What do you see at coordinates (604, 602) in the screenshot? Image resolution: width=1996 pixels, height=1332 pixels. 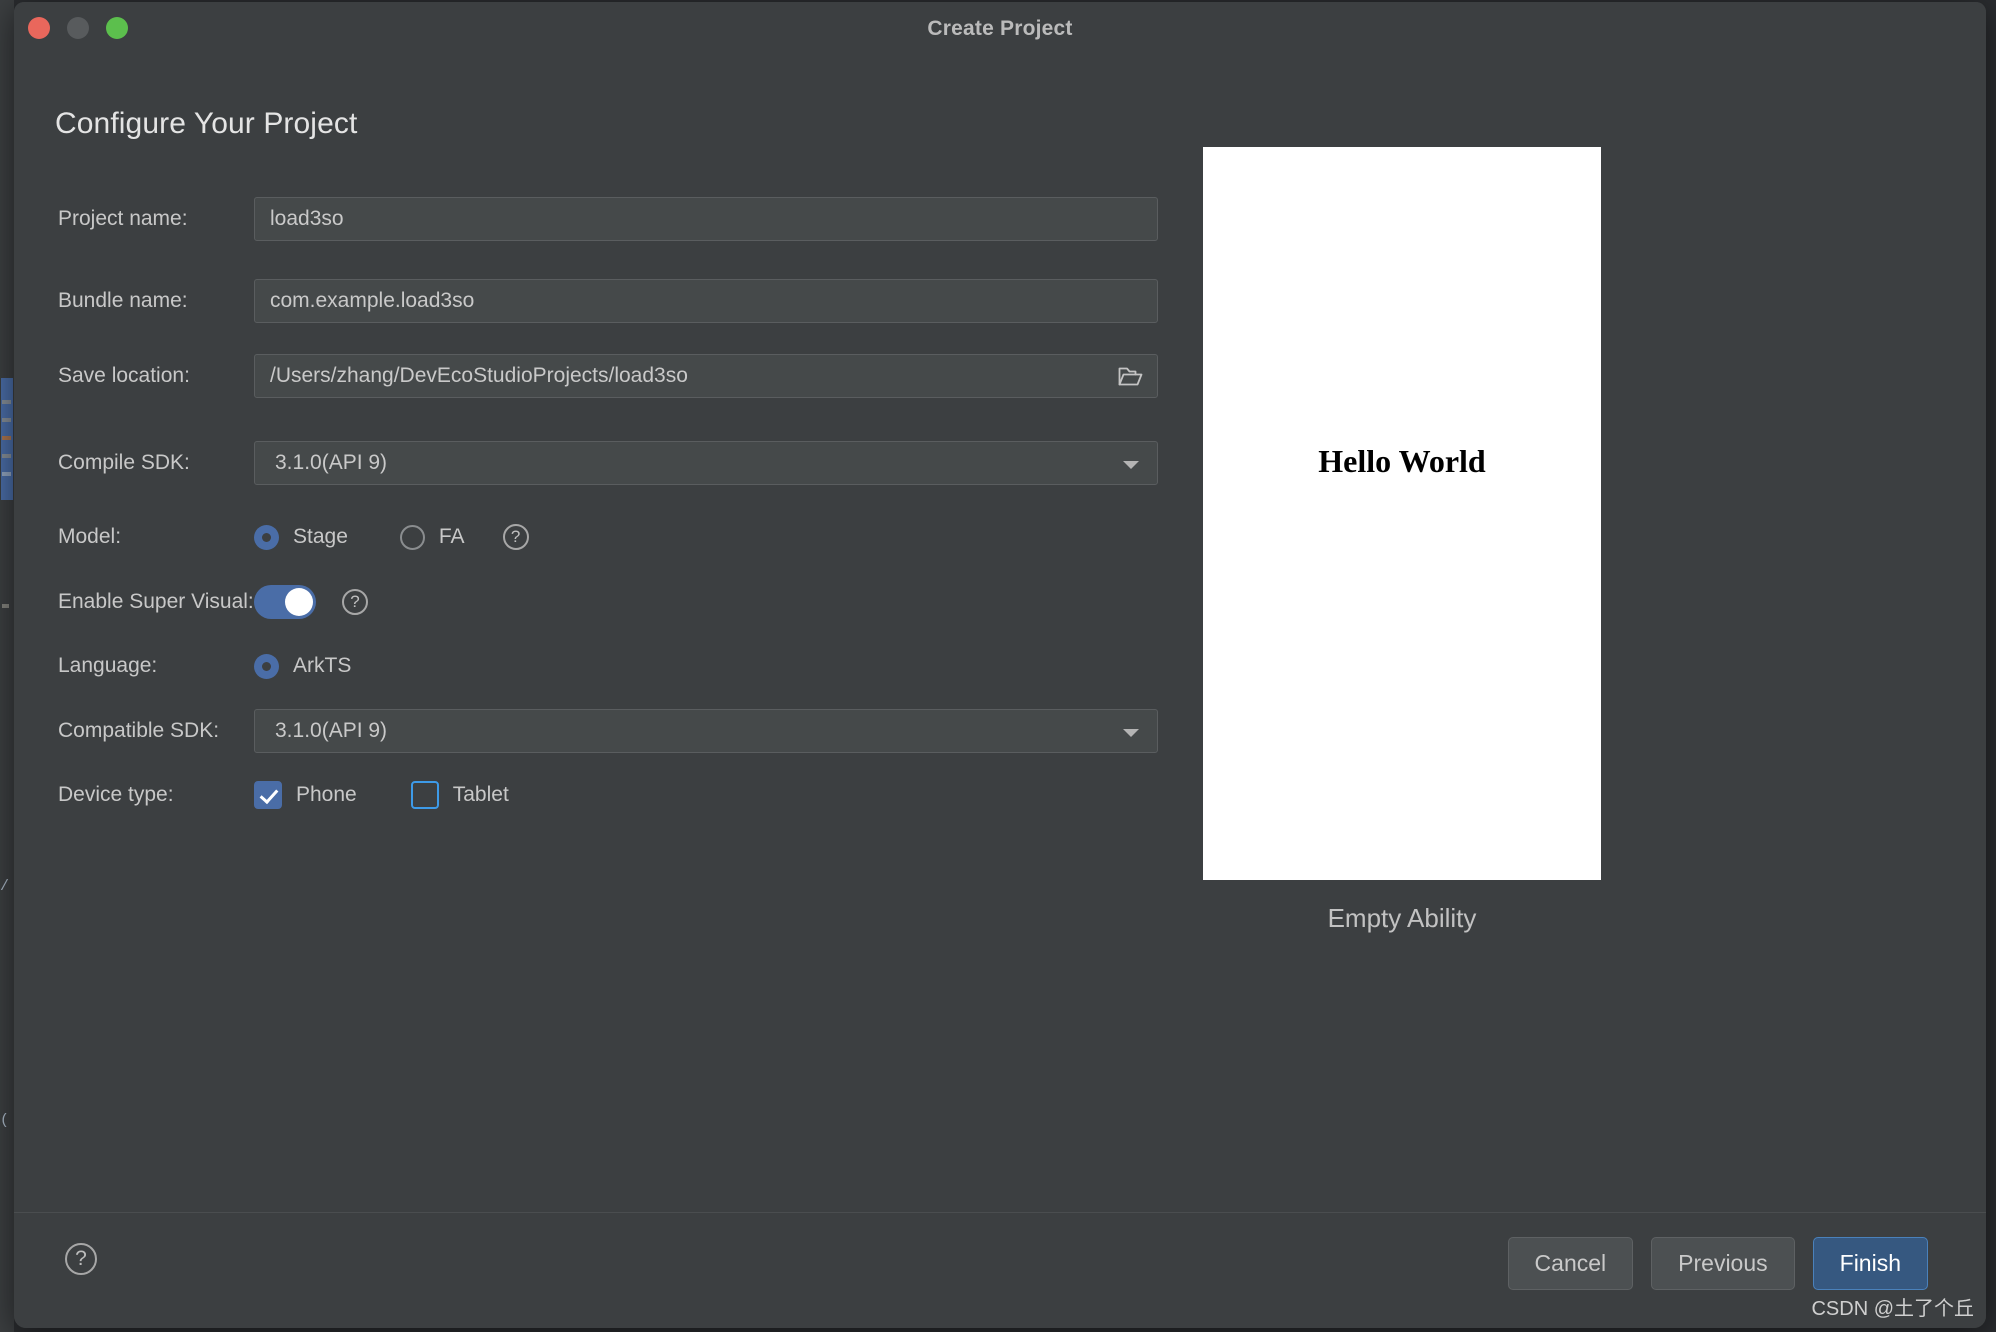 I see `form-row-super-visual: Enable Super Visual: ?` at bounding box center [604, 602].